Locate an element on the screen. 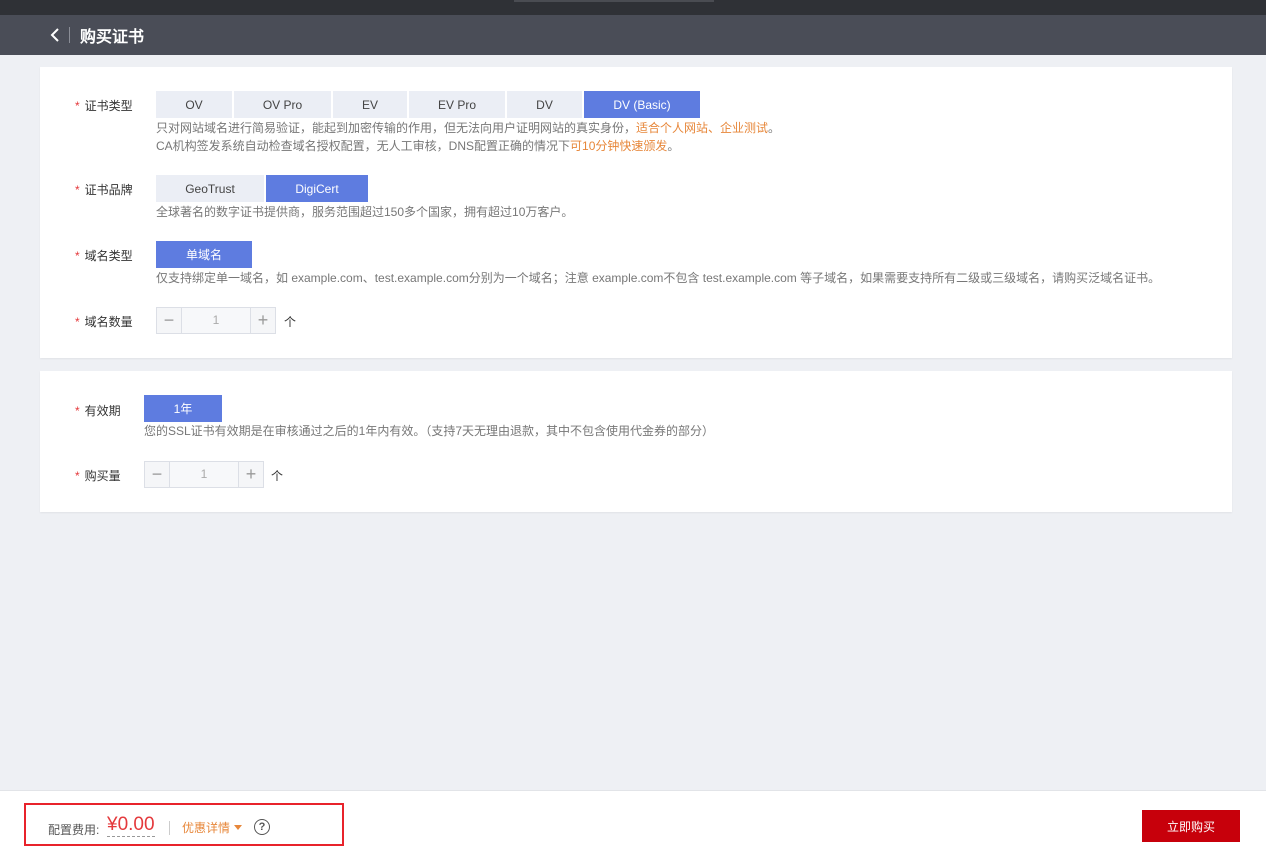 This screenshot has width=1266, height=850. bottom-action-bar: 配置费用: ¥0.00 优惠详情 ? 立即购买 is located at coordinates (633, 820).